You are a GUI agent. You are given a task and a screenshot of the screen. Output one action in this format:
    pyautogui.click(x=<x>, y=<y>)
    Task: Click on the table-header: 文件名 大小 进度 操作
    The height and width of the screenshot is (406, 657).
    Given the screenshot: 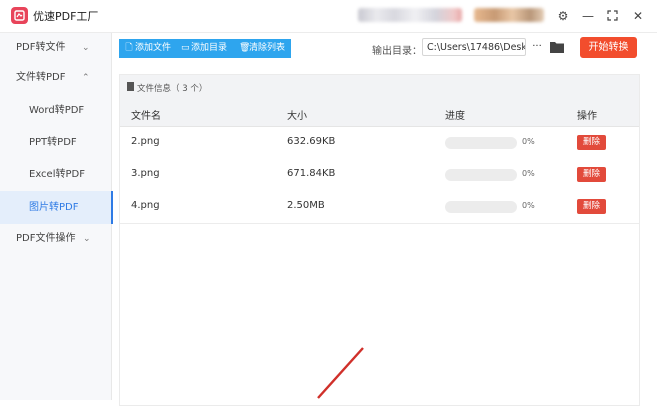 What is the action you would take?
    pyautogui.click(x=379, y=113)
    